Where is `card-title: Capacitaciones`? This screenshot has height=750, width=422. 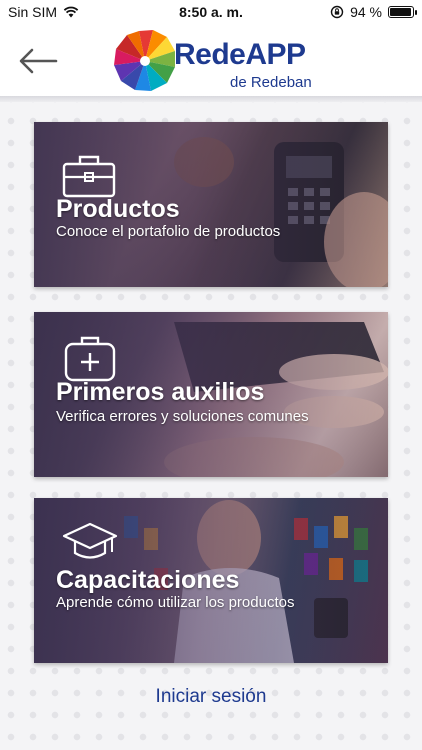 card-title: Capacitaciones is located at coordinates (148, 580).